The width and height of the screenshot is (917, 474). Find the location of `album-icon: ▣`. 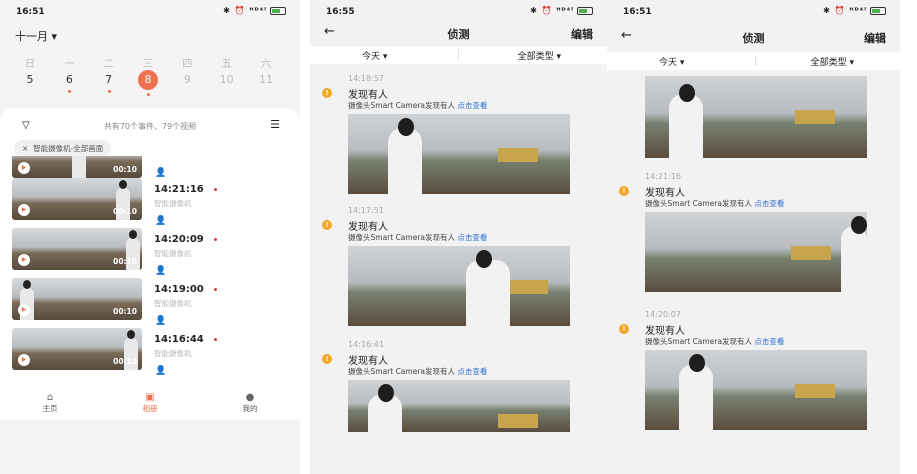

album-icon: ▣ is located at coordinates (150, 397).